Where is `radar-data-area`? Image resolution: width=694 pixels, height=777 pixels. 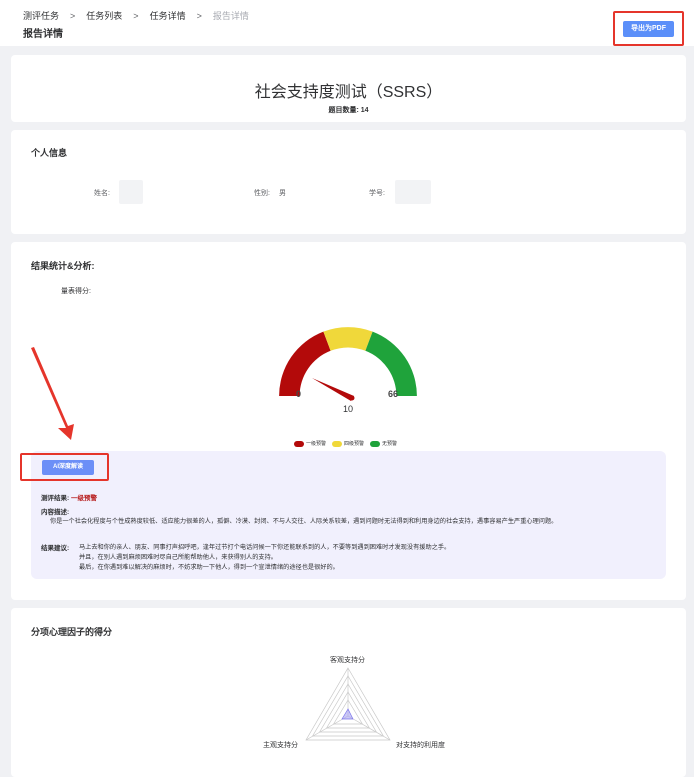 radar-data-area is located at coordinates (347, 714).